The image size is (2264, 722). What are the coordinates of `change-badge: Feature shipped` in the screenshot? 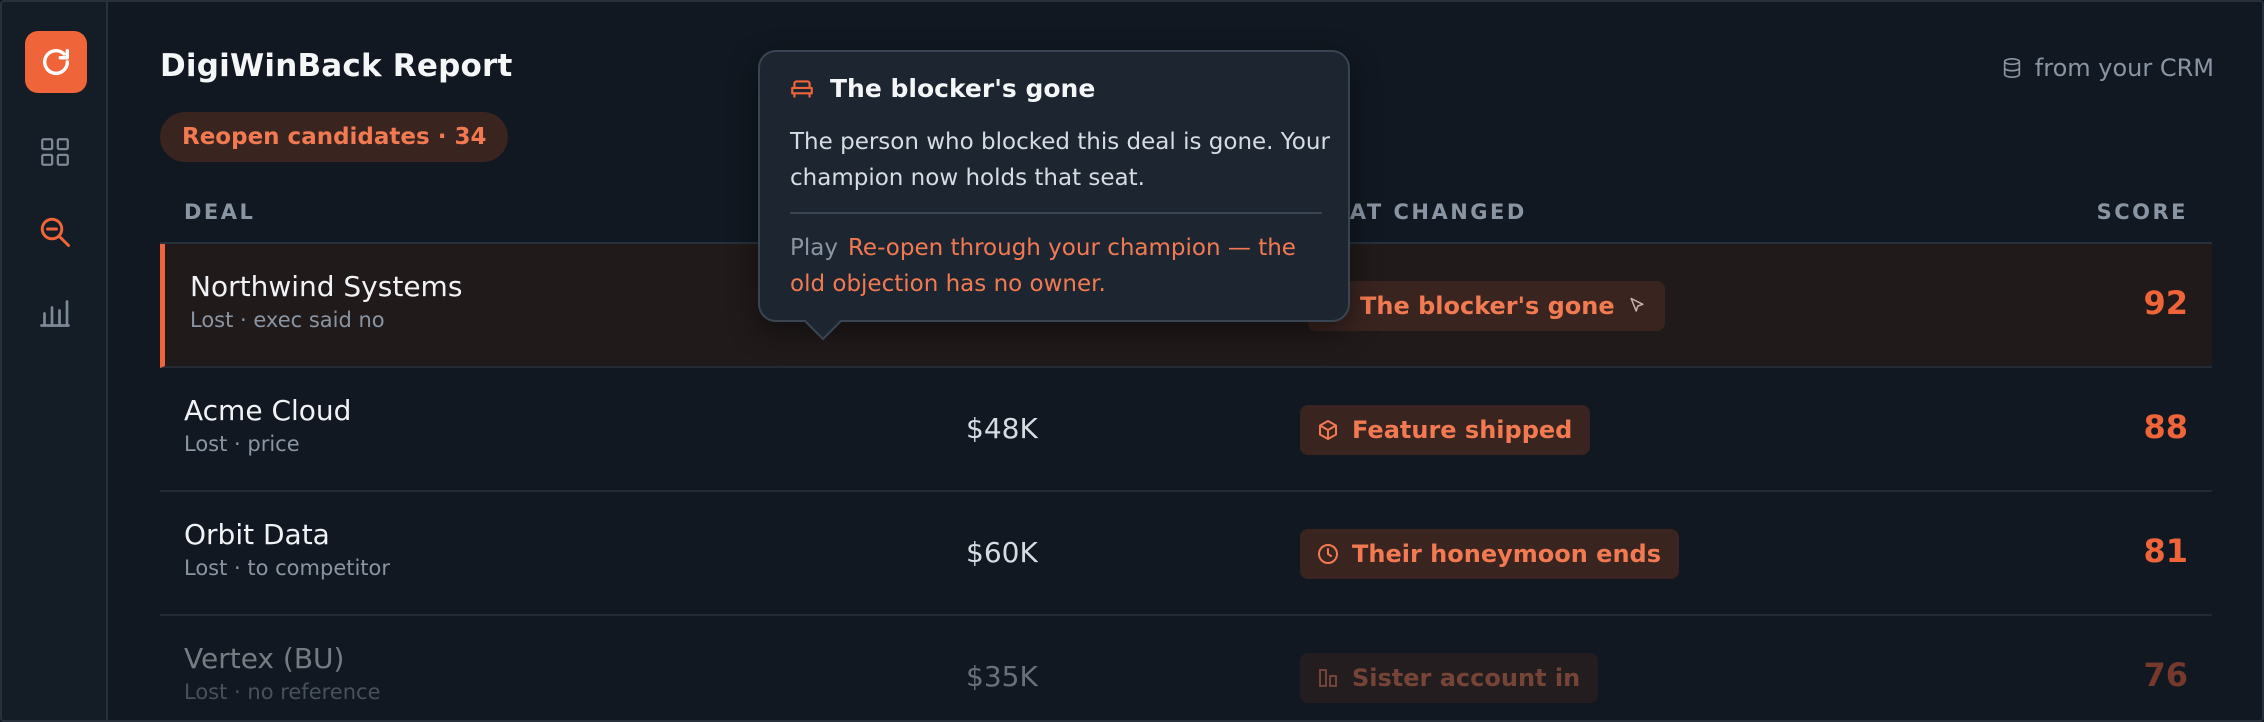 It's located at (1445, 430).